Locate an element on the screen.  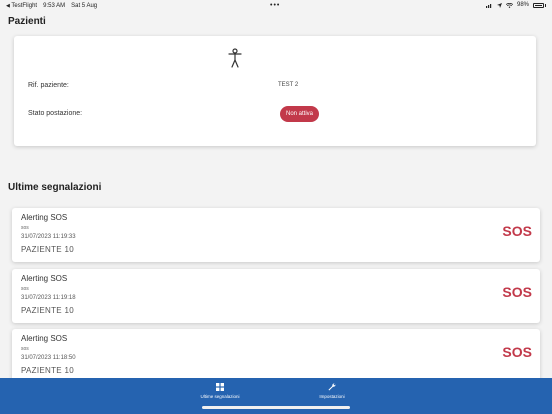
back-app-name: TestFlight is located at coordinates (24, 6).